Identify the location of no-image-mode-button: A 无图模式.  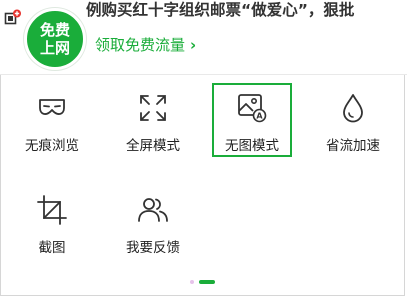
(252, 120).